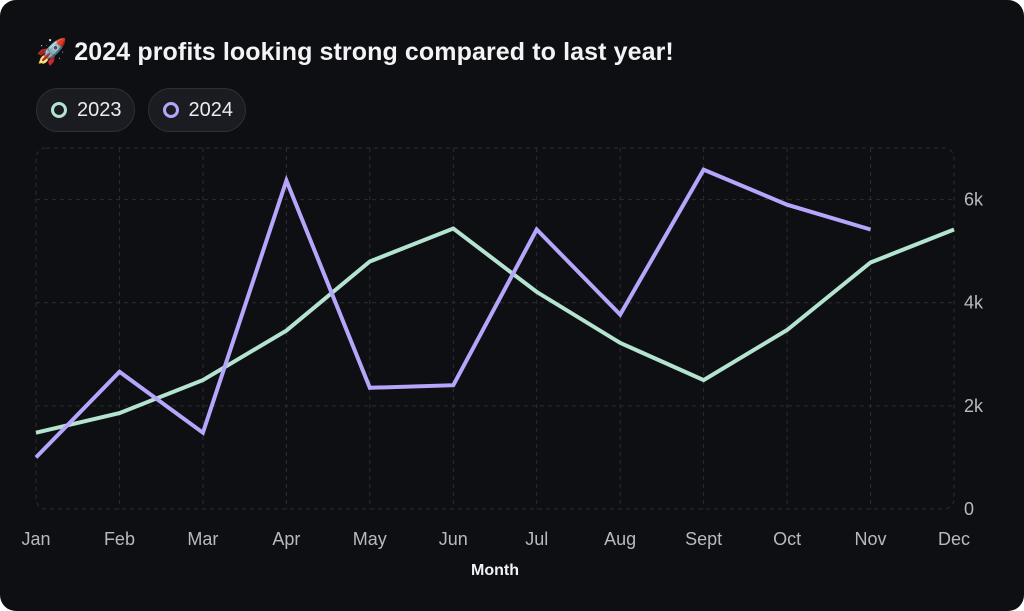 The width and height of the screenshot is (1024, 611). Describe the element at coordinates (453, 539) in the screenshot. I see `x-tick-label: Jun` at that location.